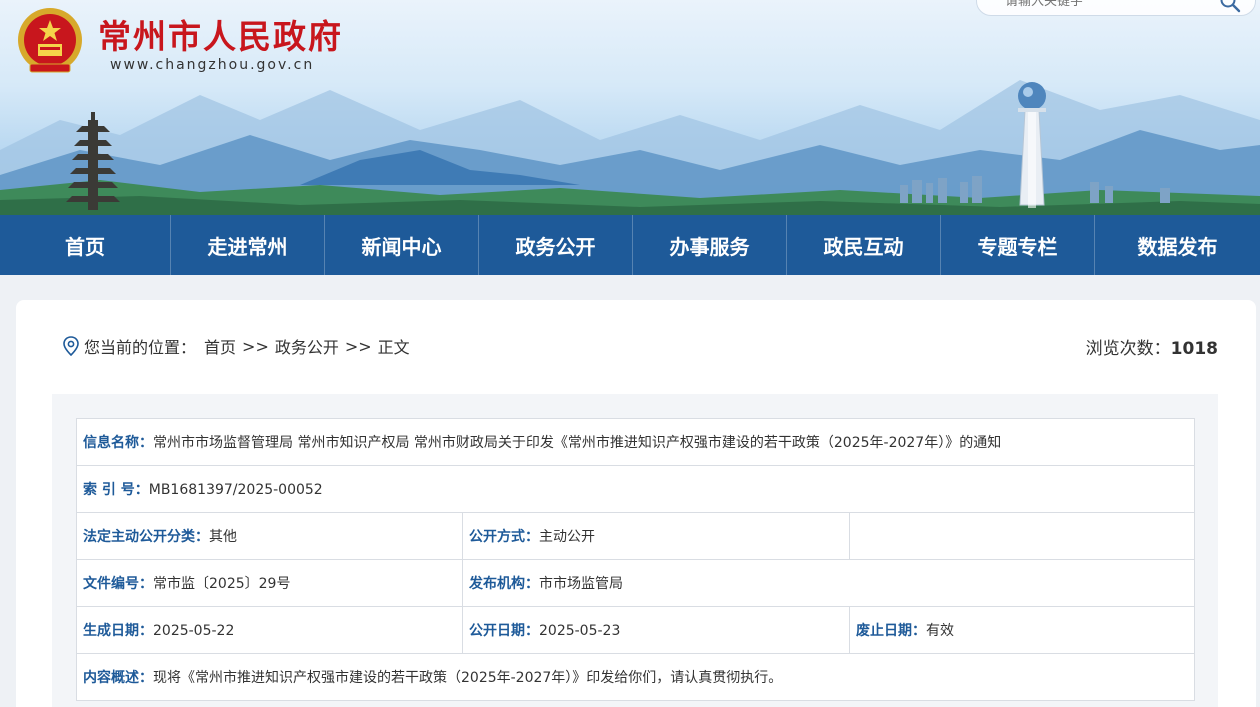  Describe the element at coordinates (393, 347) in the screenshot. I see `breadcrumb-current: 正文` at that location.